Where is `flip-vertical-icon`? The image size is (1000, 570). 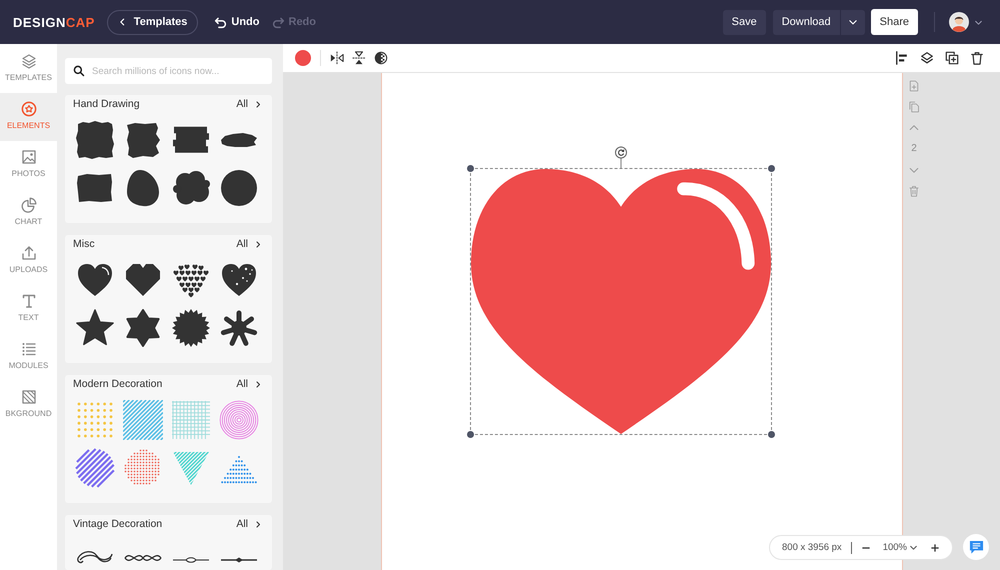 flip-vertical-icon is located at coordinates (359, 58).